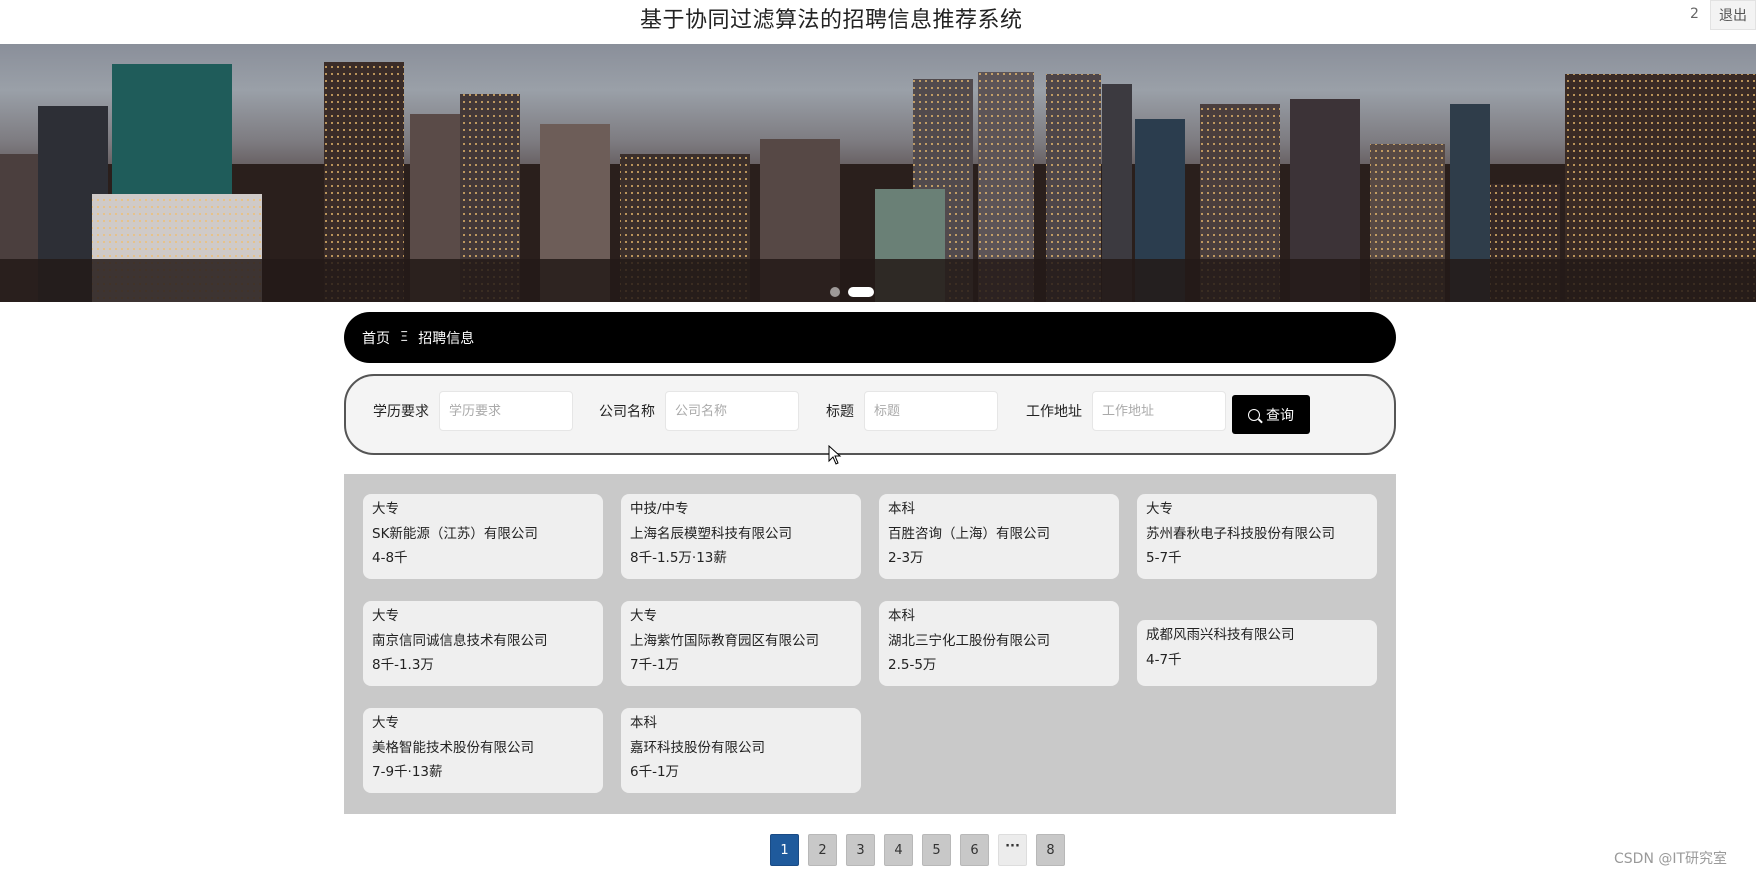 Image resolution: width=1756 pixels, height=877 pixels. What do you see at coordinates (1671, 859) in the screenshot?
I see `watermark: CSDN @IT研究室` at bounding box center [1671, 859].